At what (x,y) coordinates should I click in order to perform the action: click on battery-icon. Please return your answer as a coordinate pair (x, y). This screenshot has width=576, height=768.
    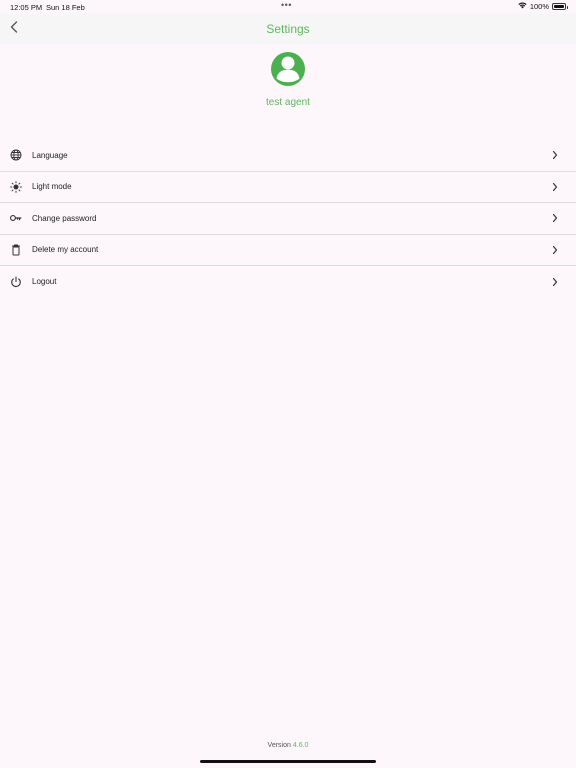
    Looking at the image, I should click on (560, 6).